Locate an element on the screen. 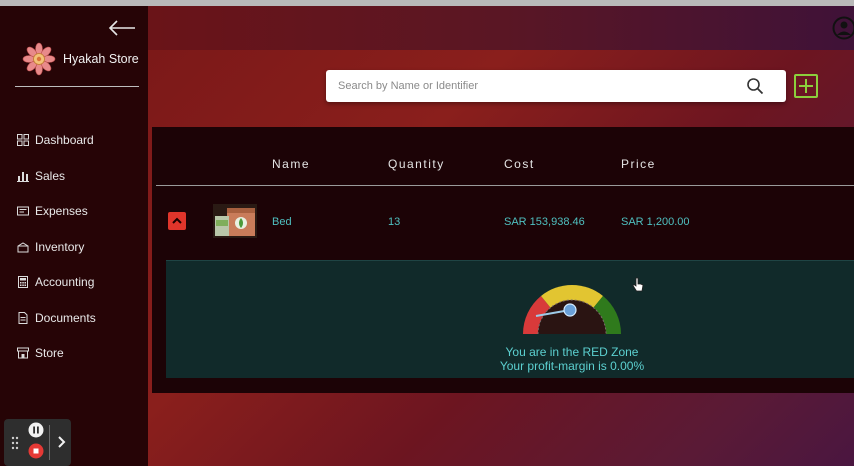 This screenshot has height=466, width=854. table-cell-quantity: 13 is located at coordinates (394, 222).